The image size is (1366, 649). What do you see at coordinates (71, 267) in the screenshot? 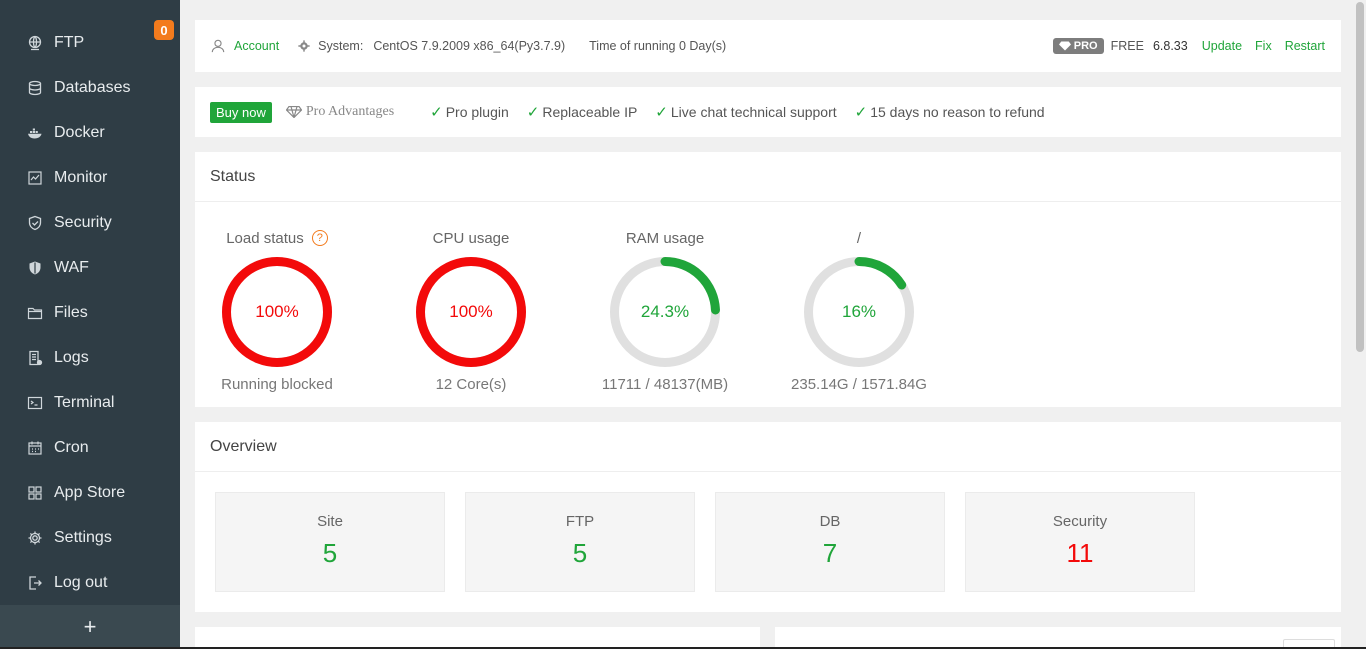
I see `sidebar-item-label: WAF` at bounding box center [71, 267].